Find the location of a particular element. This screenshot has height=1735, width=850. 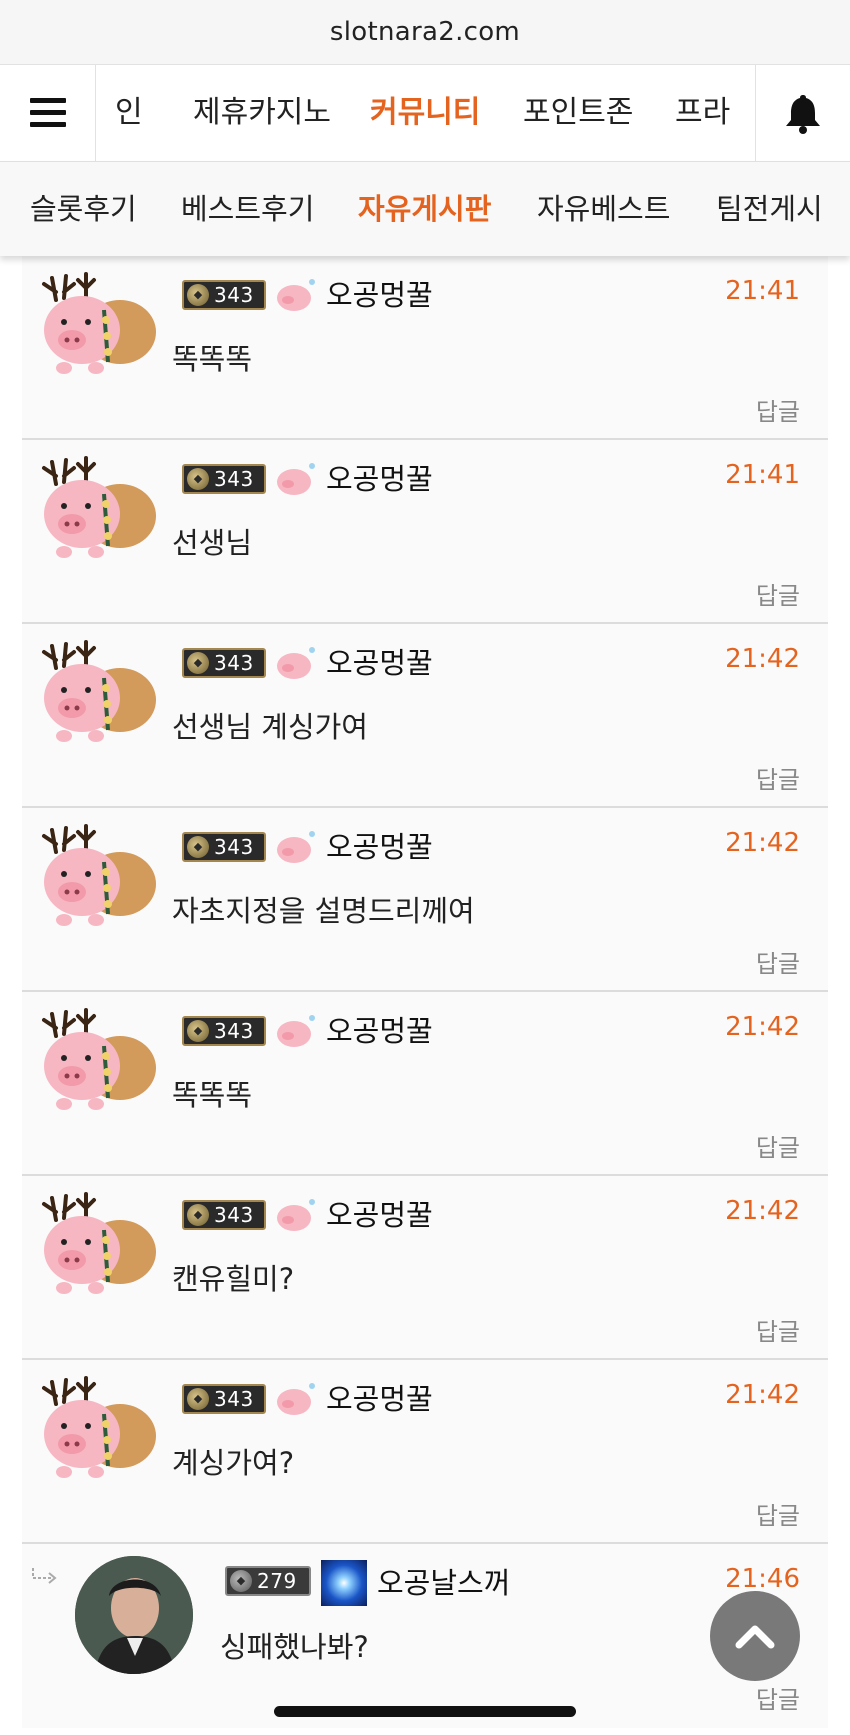

main-nav-scroller: 인 제휴카지노 커뮤니티 포인트존 프라 is located at coordinates (425, 113).